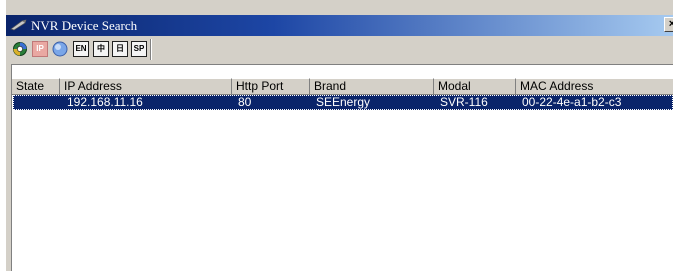 Image resolution: width=673 pixels, height=271 pixels. I want to click on column-header-http-port: Http Port, so click(271, 86).